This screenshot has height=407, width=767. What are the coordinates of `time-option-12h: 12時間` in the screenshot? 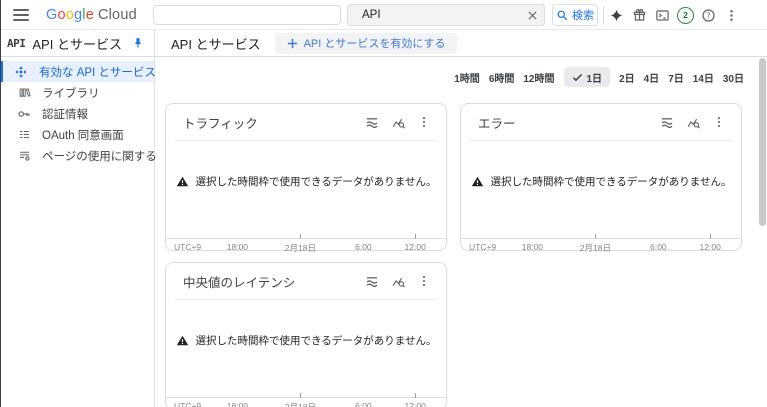 It's located at (538, 77).